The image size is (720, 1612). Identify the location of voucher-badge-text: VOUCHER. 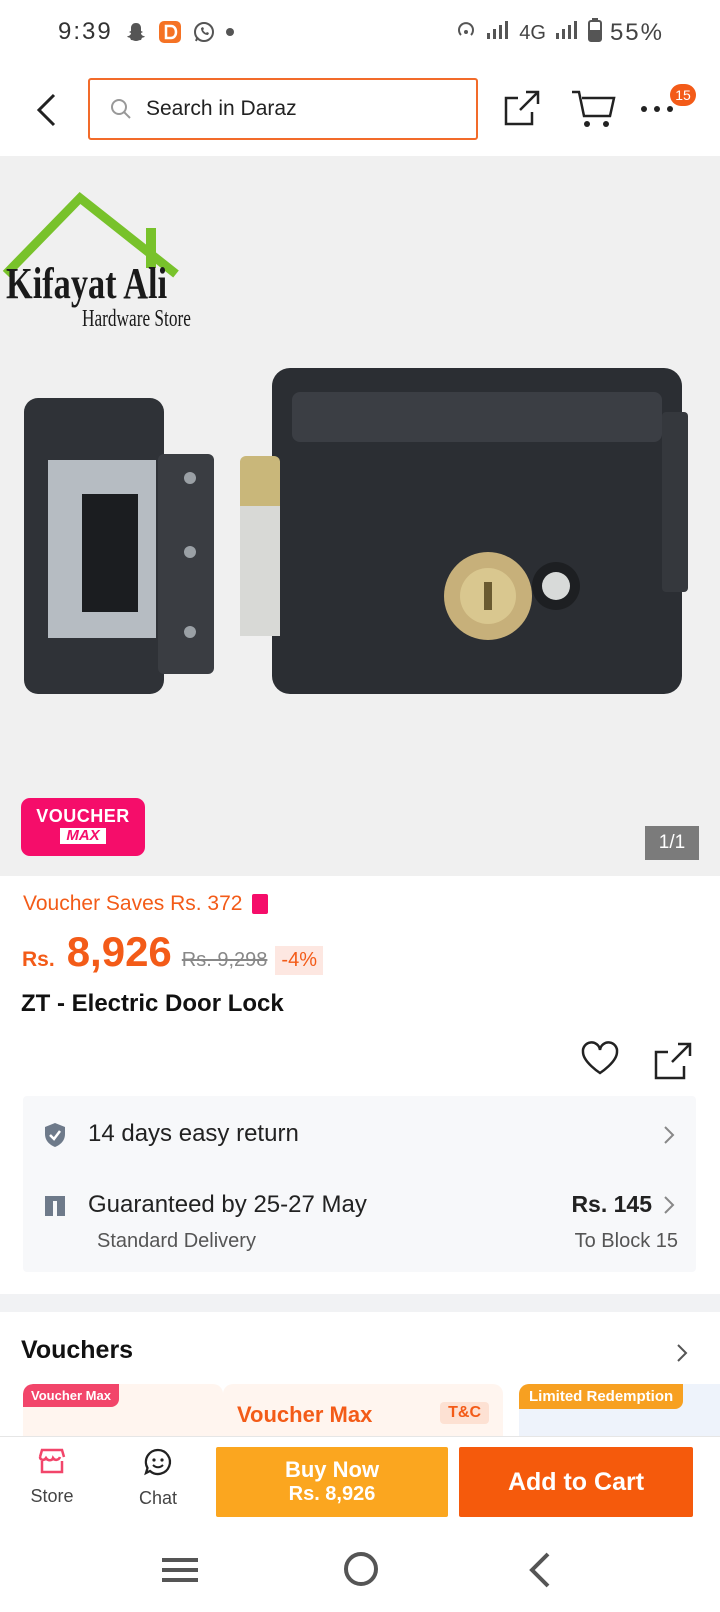
(83, 816).